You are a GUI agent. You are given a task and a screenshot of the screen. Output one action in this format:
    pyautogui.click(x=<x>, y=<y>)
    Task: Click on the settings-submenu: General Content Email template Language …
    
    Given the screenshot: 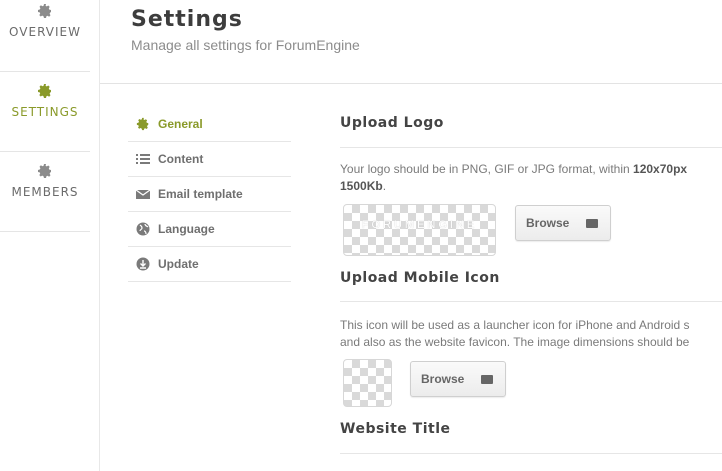 What is the action you would take?
    pyautogui.click(x=209, y=194)
    